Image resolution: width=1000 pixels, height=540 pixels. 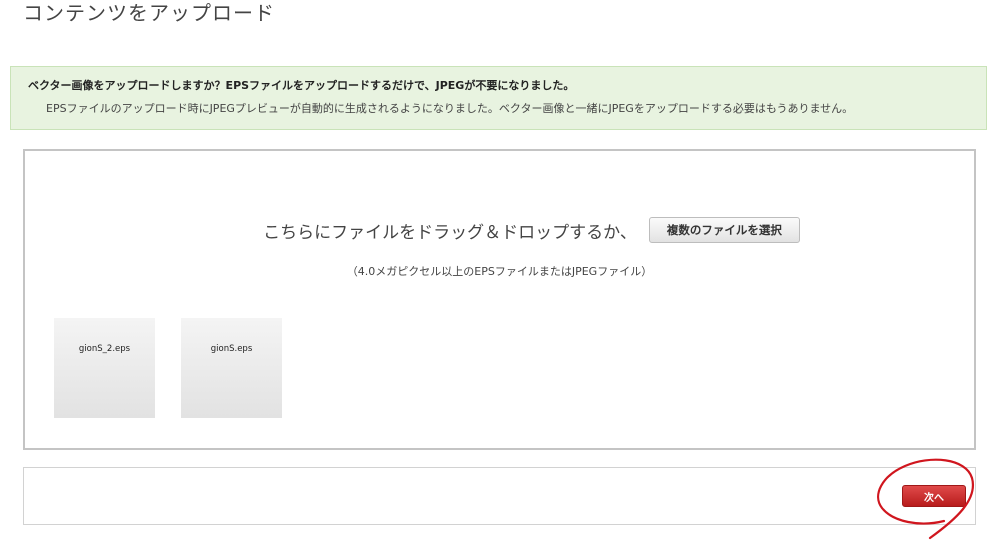 I want to click on footer-action-bar: 次へ, so click(x=499, y=496).